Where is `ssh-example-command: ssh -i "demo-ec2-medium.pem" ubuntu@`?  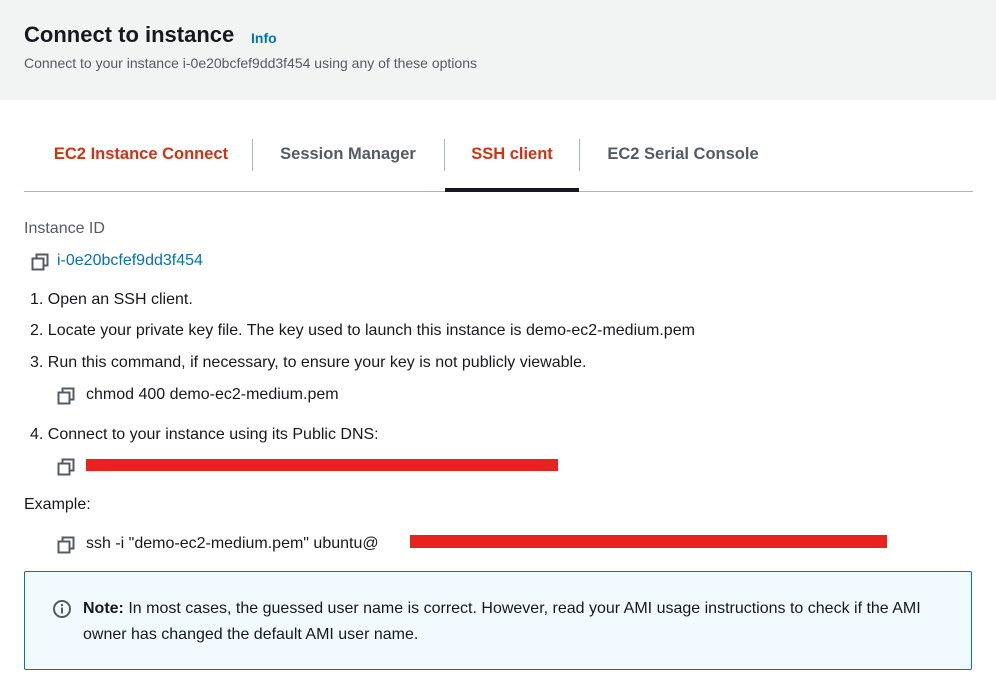
ssh-example-command: ssh -i "demo-ec2-medium.pem" ubuntu@ is located at coordinates (232, 543).